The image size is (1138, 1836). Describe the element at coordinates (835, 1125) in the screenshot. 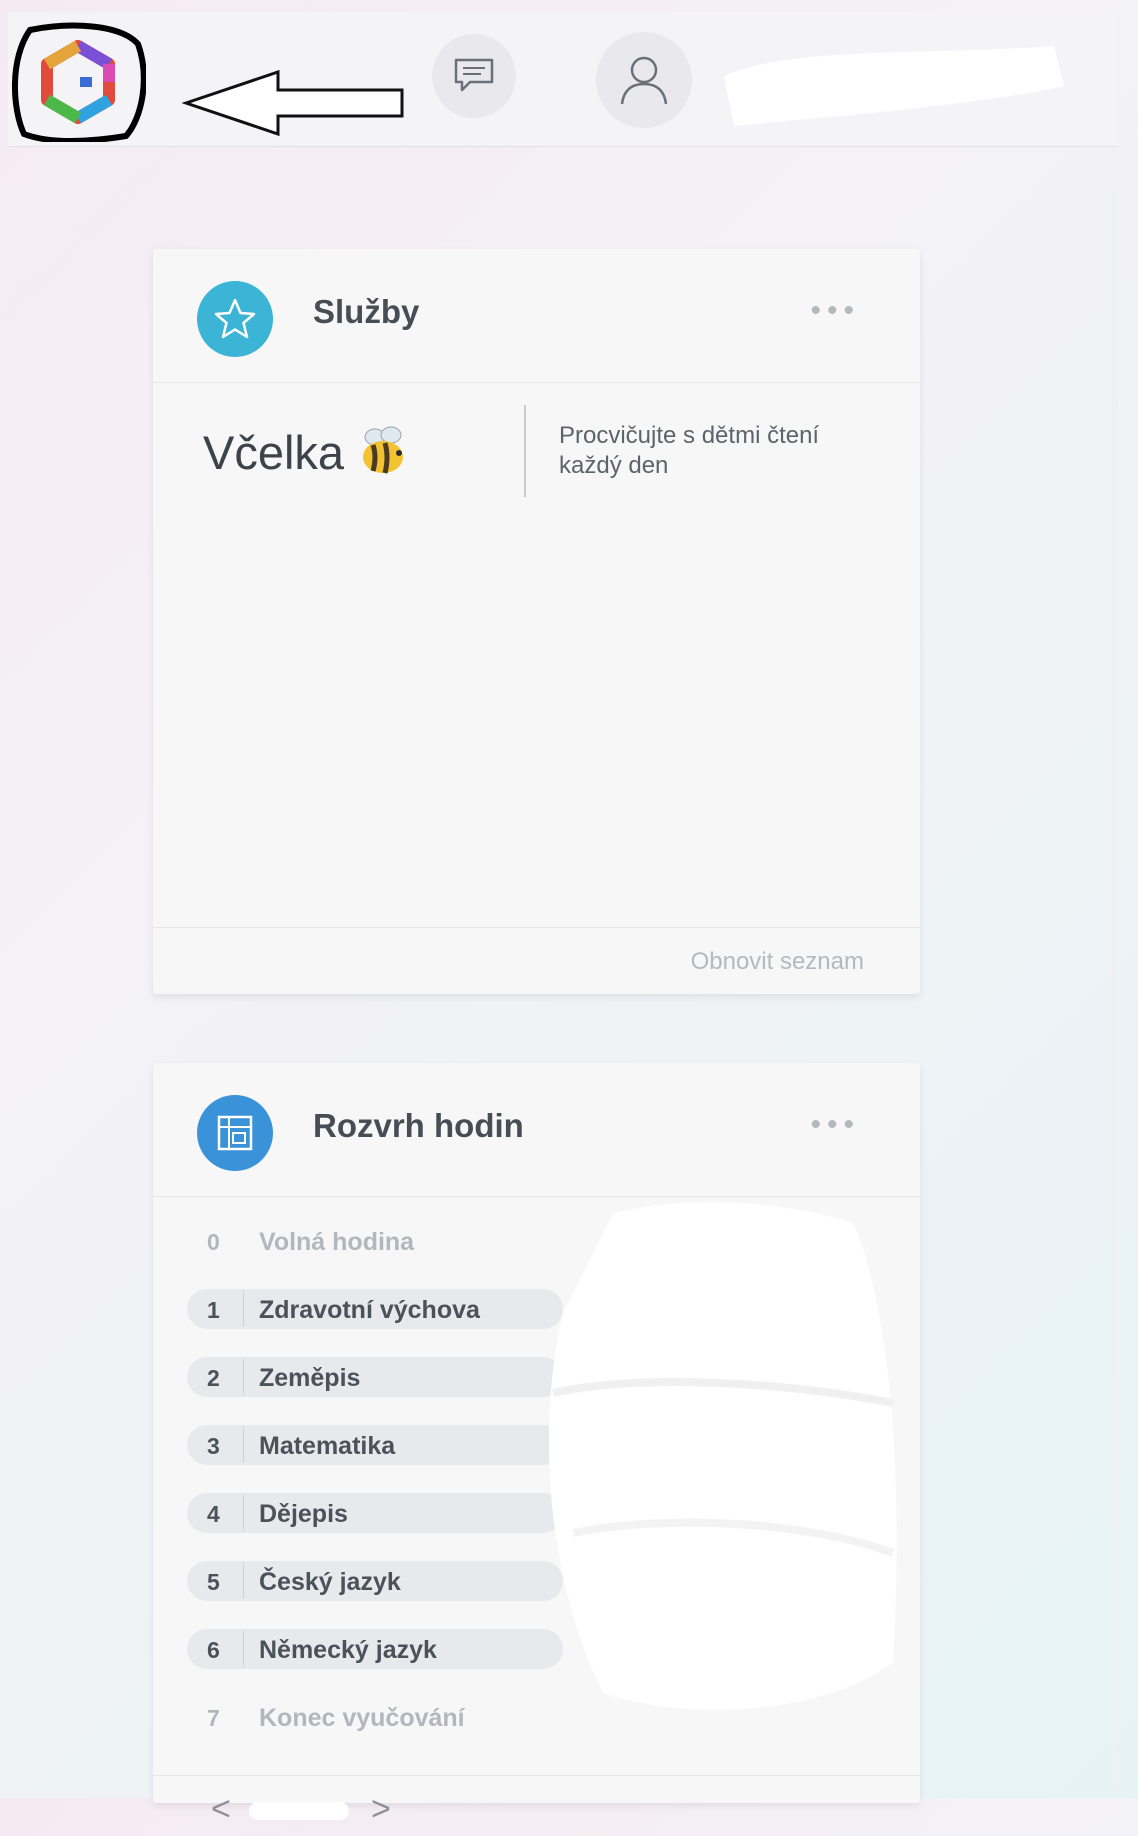

I see `schedule-more-button: •••` at that location.